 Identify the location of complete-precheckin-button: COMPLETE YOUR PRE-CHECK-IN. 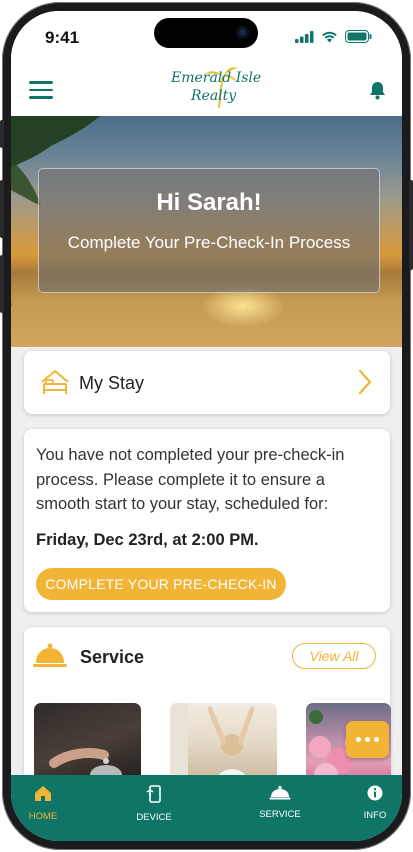
(161, 584).